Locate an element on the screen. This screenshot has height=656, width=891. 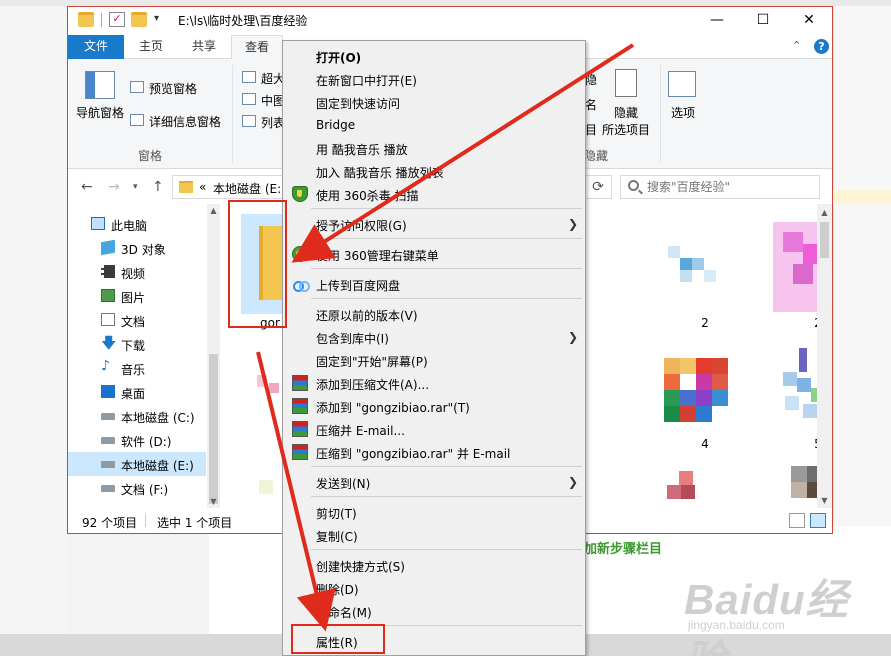
menu-item-rename: 重命名(M) is located at coordinates (434, 611).